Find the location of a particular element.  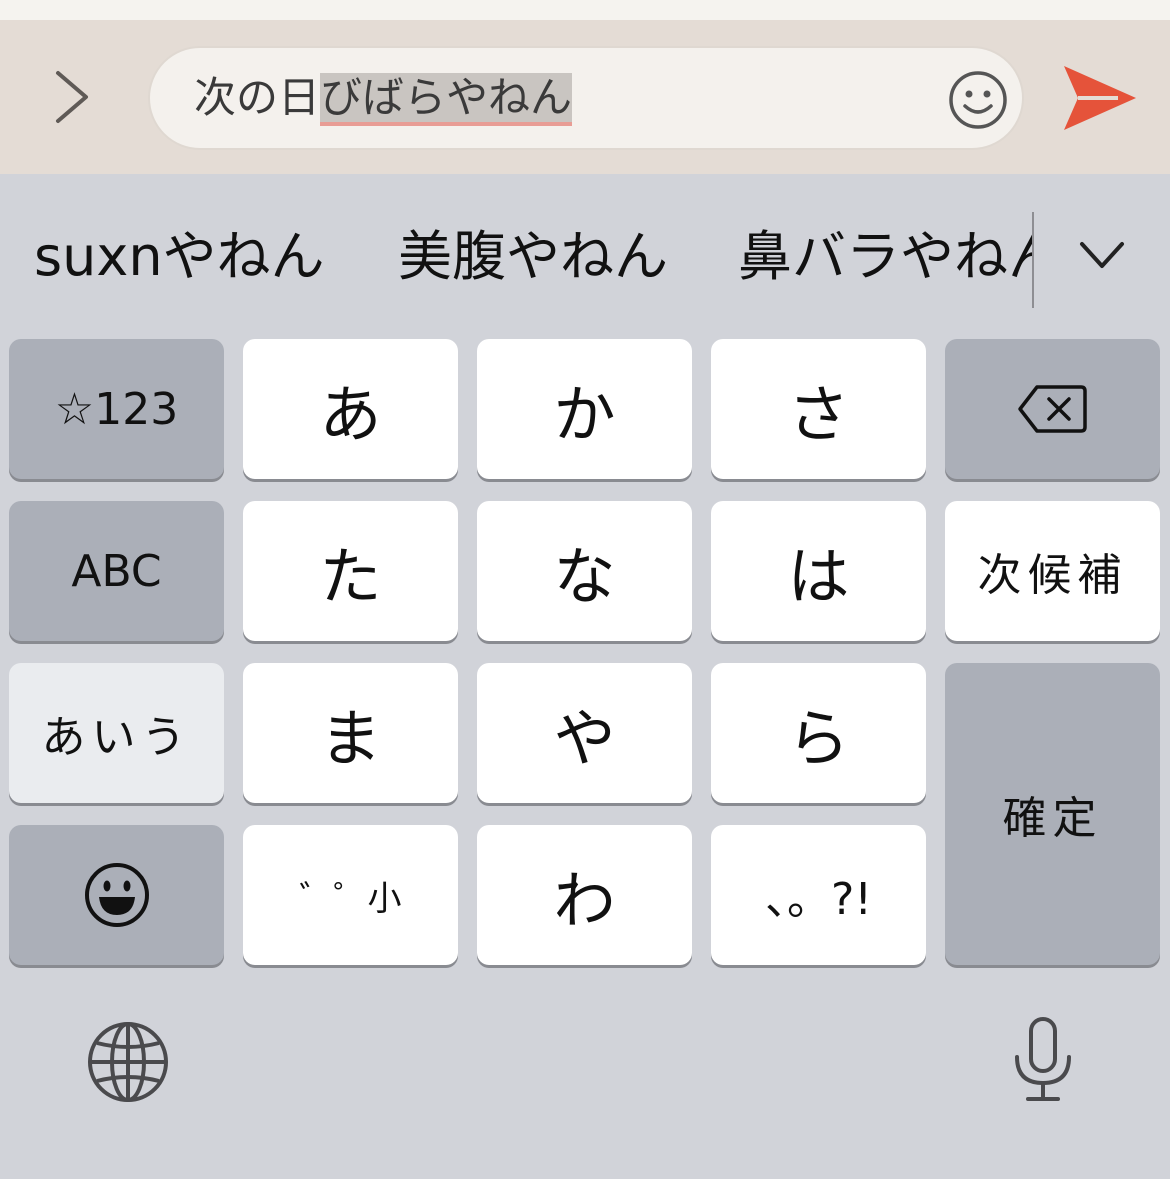

key-ta: た is located at coordinates (350, 571).